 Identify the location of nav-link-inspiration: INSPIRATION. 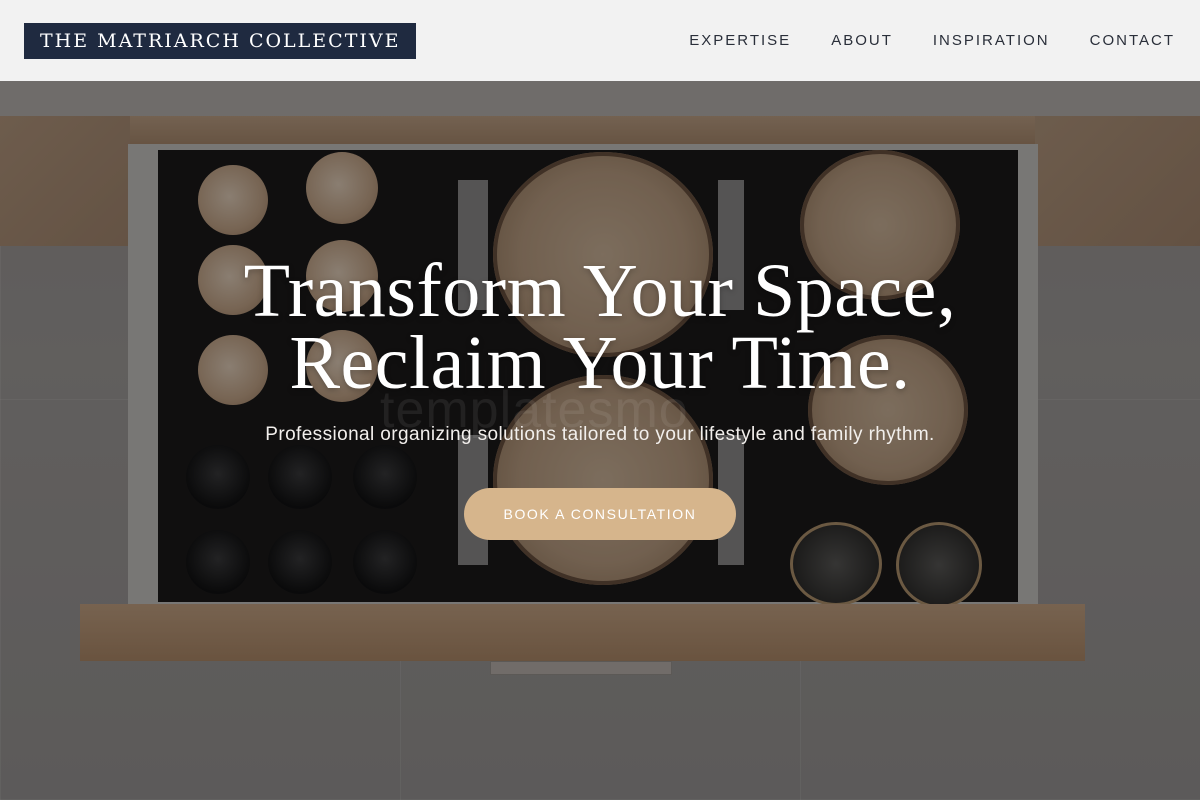
(991, 40).